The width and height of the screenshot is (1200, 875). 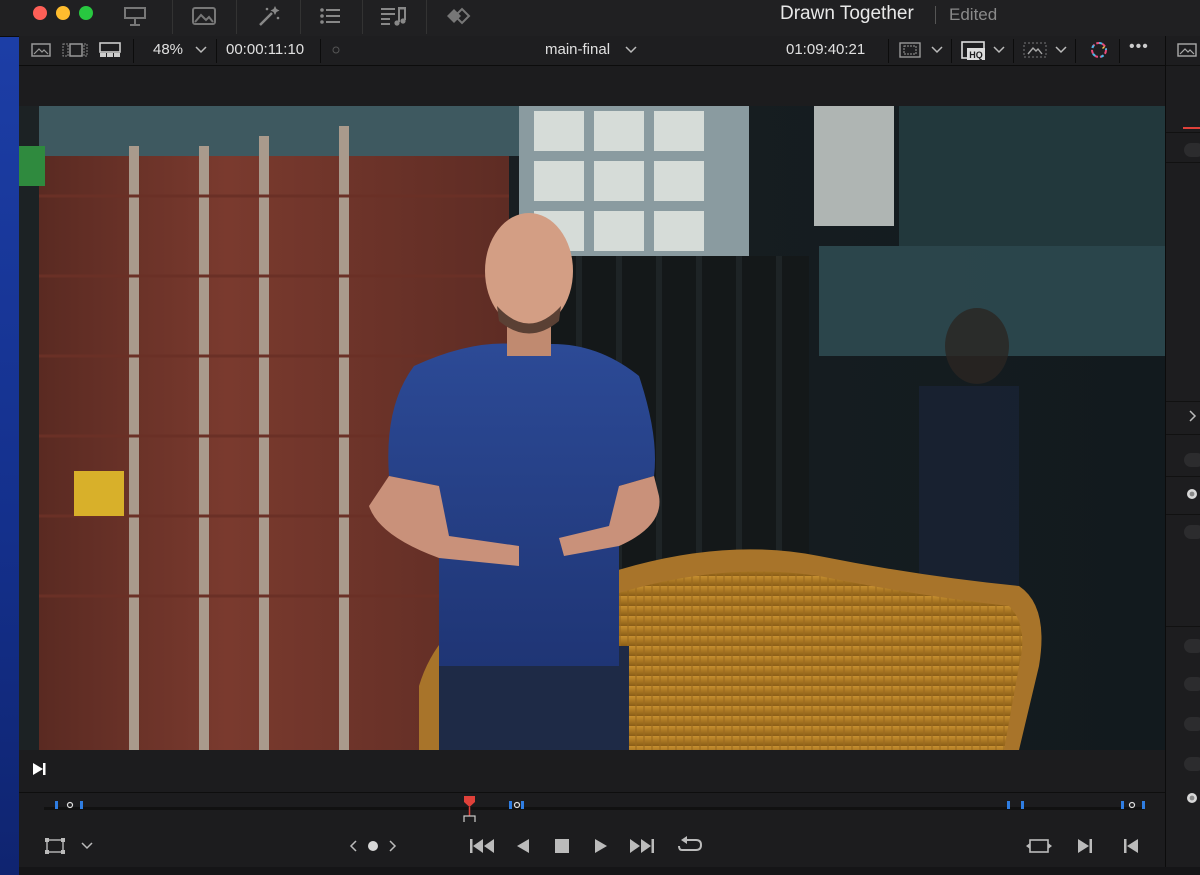 I want to click on more-options-icon: •••, so click(x=1139, y=47).